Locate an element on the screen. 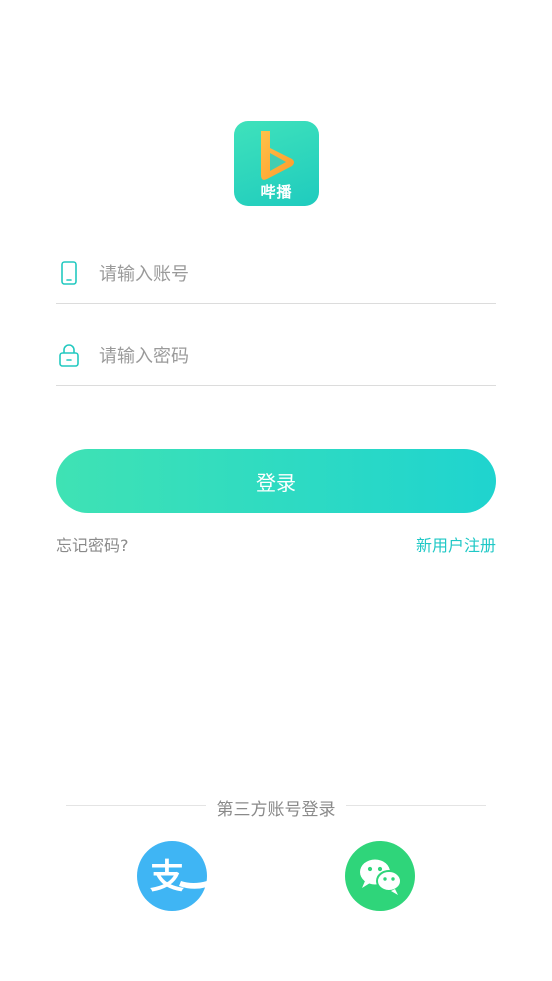 Image resolution: width=552 pixels, height=981 pixels. wechat-login-button is located at coordinates (380, 876).